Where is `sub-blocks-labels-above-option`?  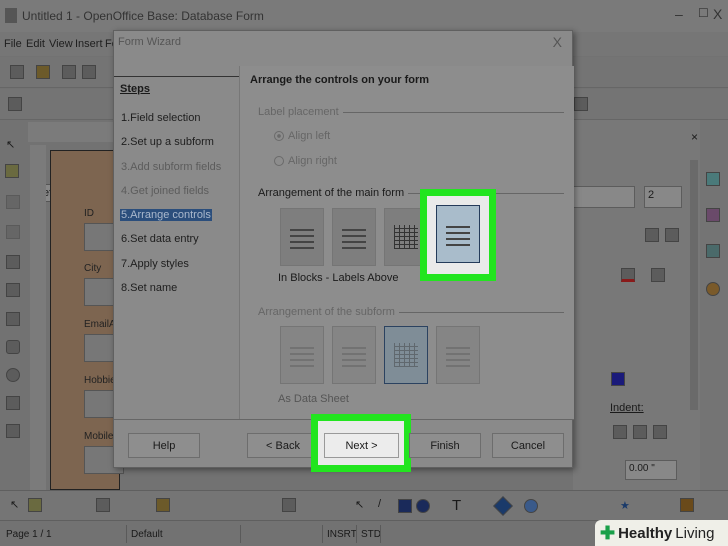 sub-blocks-labels-above-option is located at coordinates (458, 355).